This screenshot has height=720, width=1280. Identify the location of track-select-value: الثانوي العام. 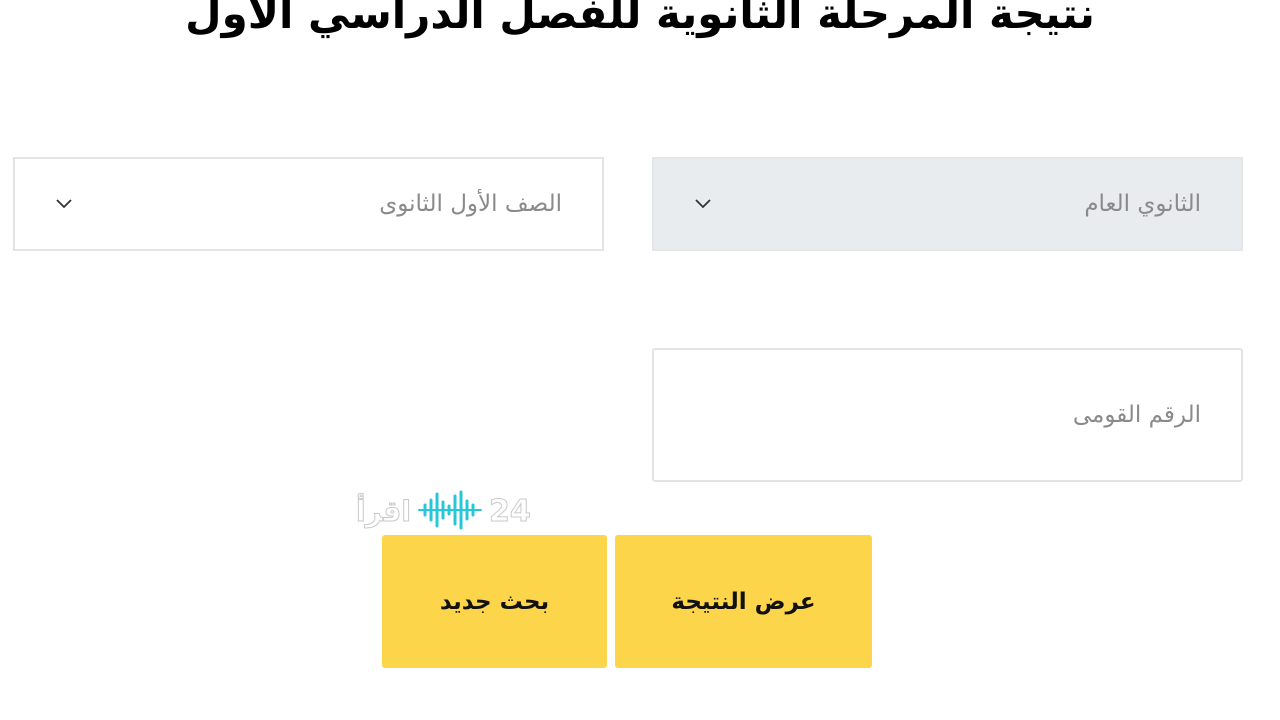
(1142, 204).